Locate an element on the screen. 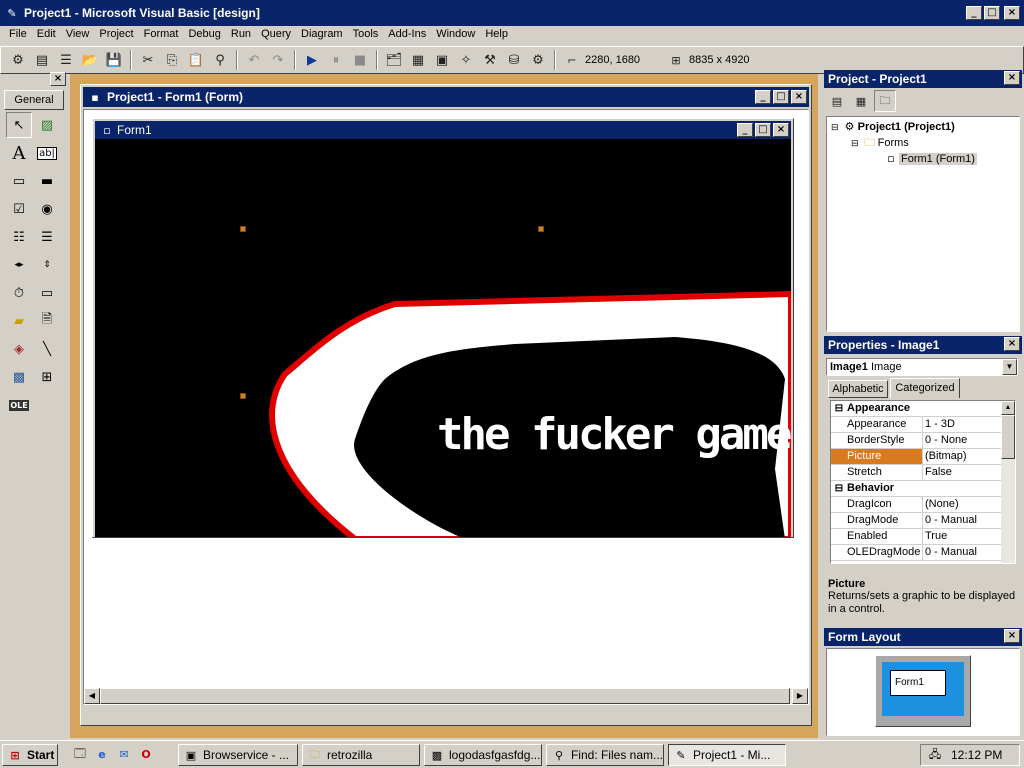  data-tool-icon: ⊞ is located at coordinates (47, 377).